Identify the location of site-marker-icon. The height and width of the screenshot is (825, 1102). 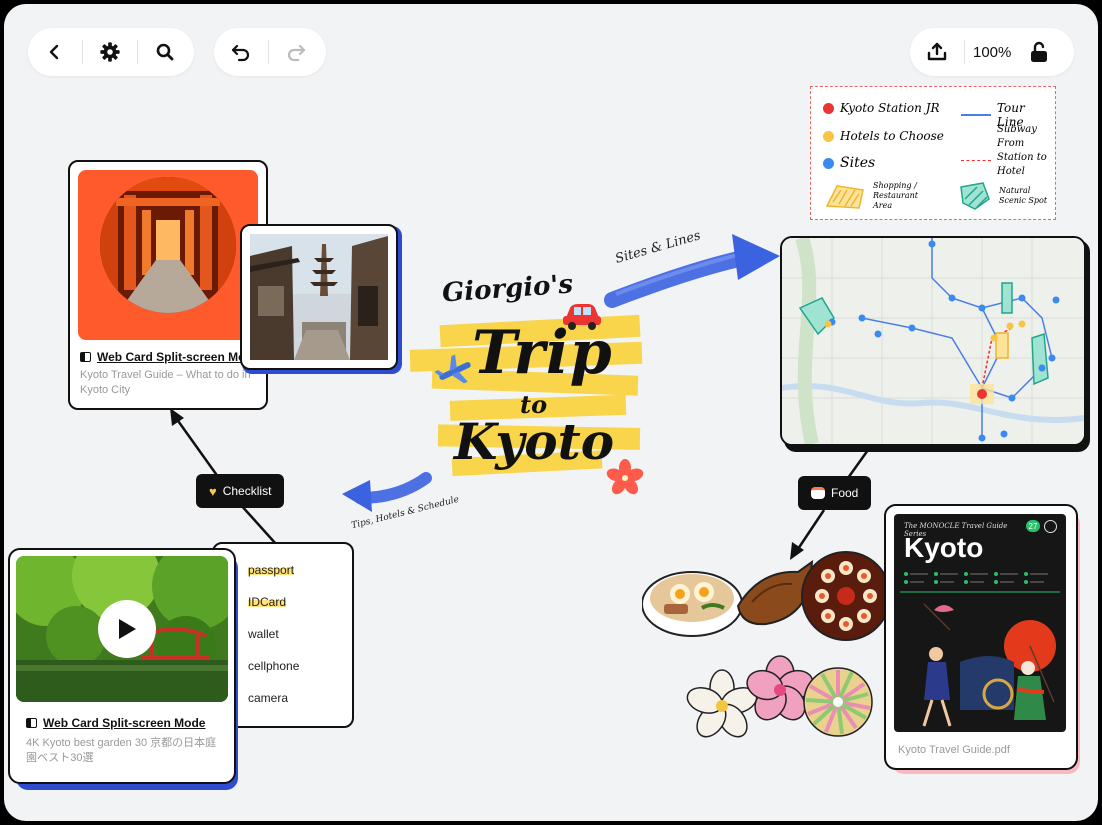
(828, 163).